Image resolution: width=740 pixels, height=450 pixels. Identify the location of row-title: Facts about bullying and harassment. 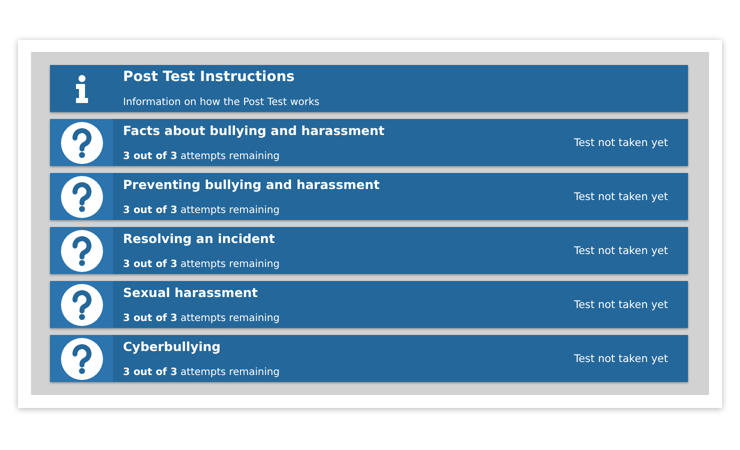
(254, 130).